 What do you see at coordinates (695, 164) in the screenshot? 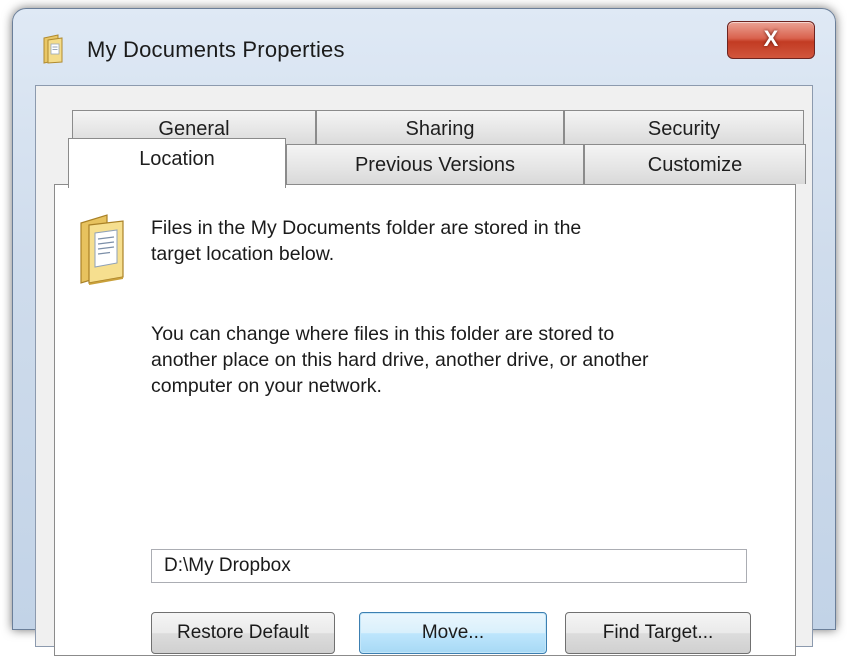
I see `tab-customize: Customize` at bounding box center [695, 164].